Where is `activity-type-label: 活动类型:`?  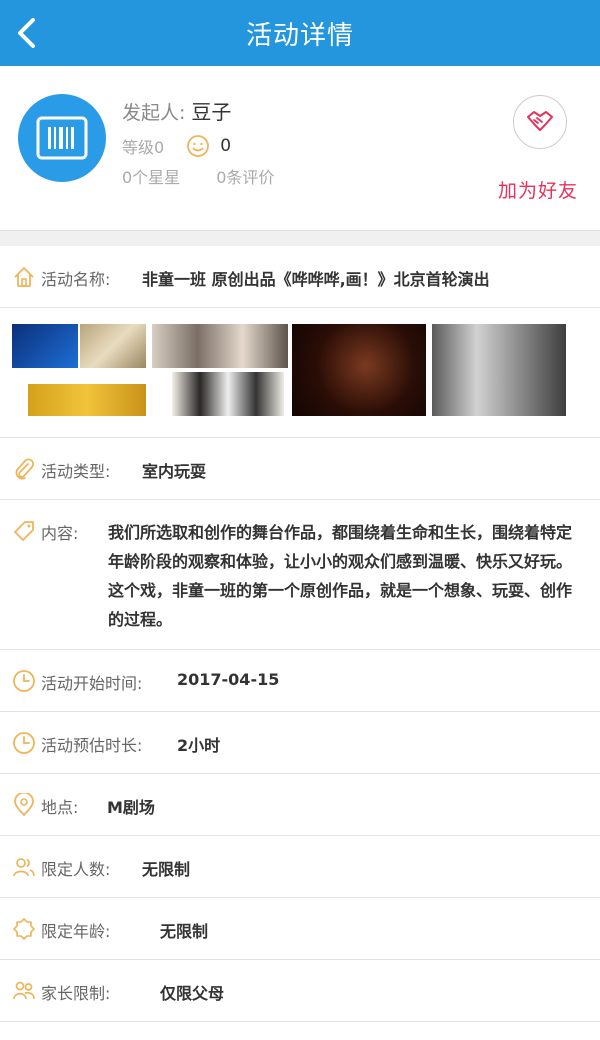
activity-type-label: 活动类型: is located at coordinates (76, 471).